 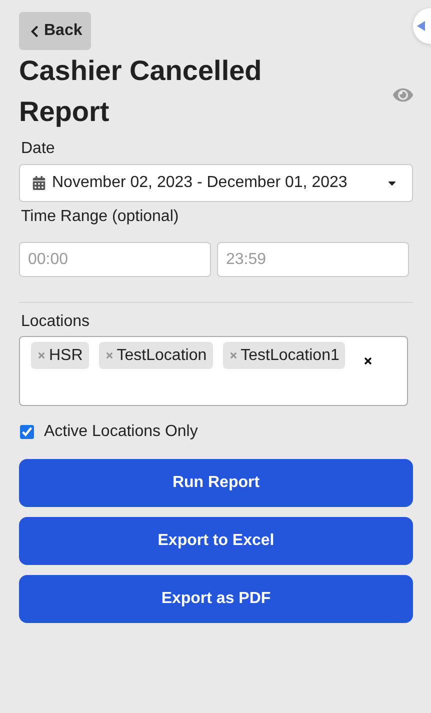 What do you see at coordinates (216, 432) in the screenshot?
I see `active-locations-checkbox: Active Locations Only` at bounding box center [216, 432].